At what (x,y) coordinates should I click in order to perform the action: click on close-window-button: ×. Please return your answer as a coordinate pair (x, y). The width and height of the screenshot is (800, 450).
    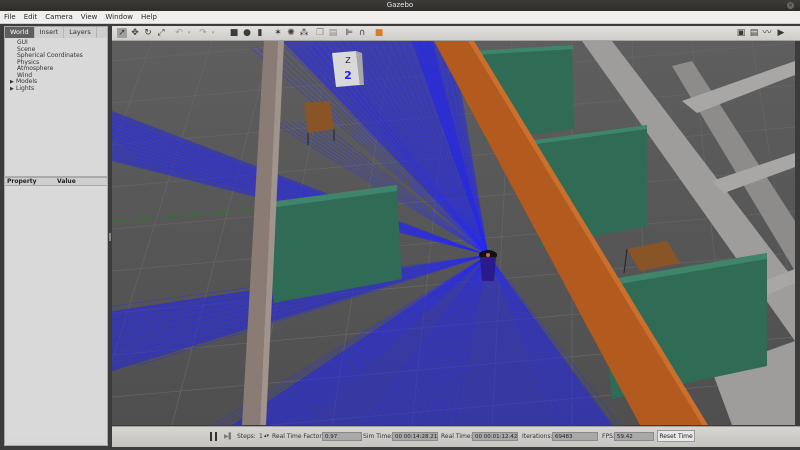
    Looking at the image, I should click on (790, 5).